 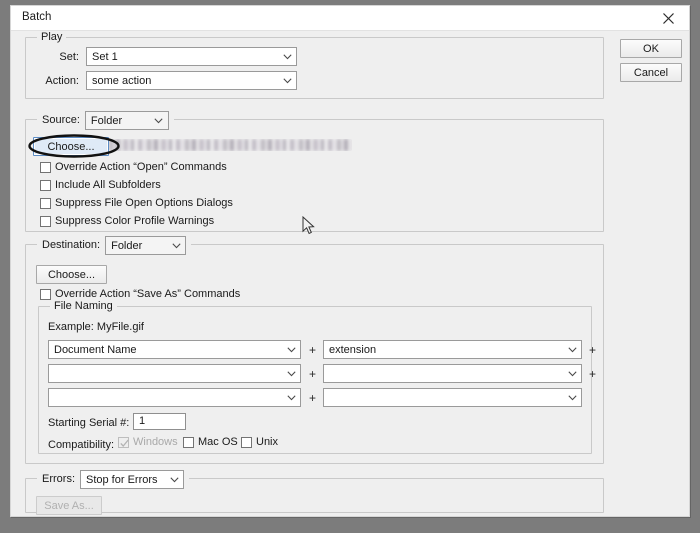 I want to click on play-group-legend: Play, so click(x=52, y=37).